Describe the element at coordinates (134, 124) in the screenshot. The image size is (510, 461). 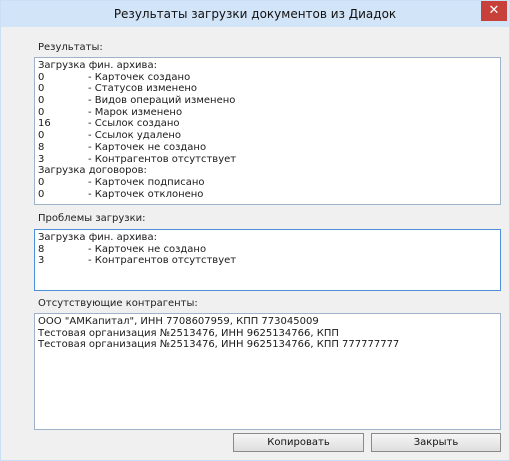
I see `count-description: - Ссылок создано` at that location.